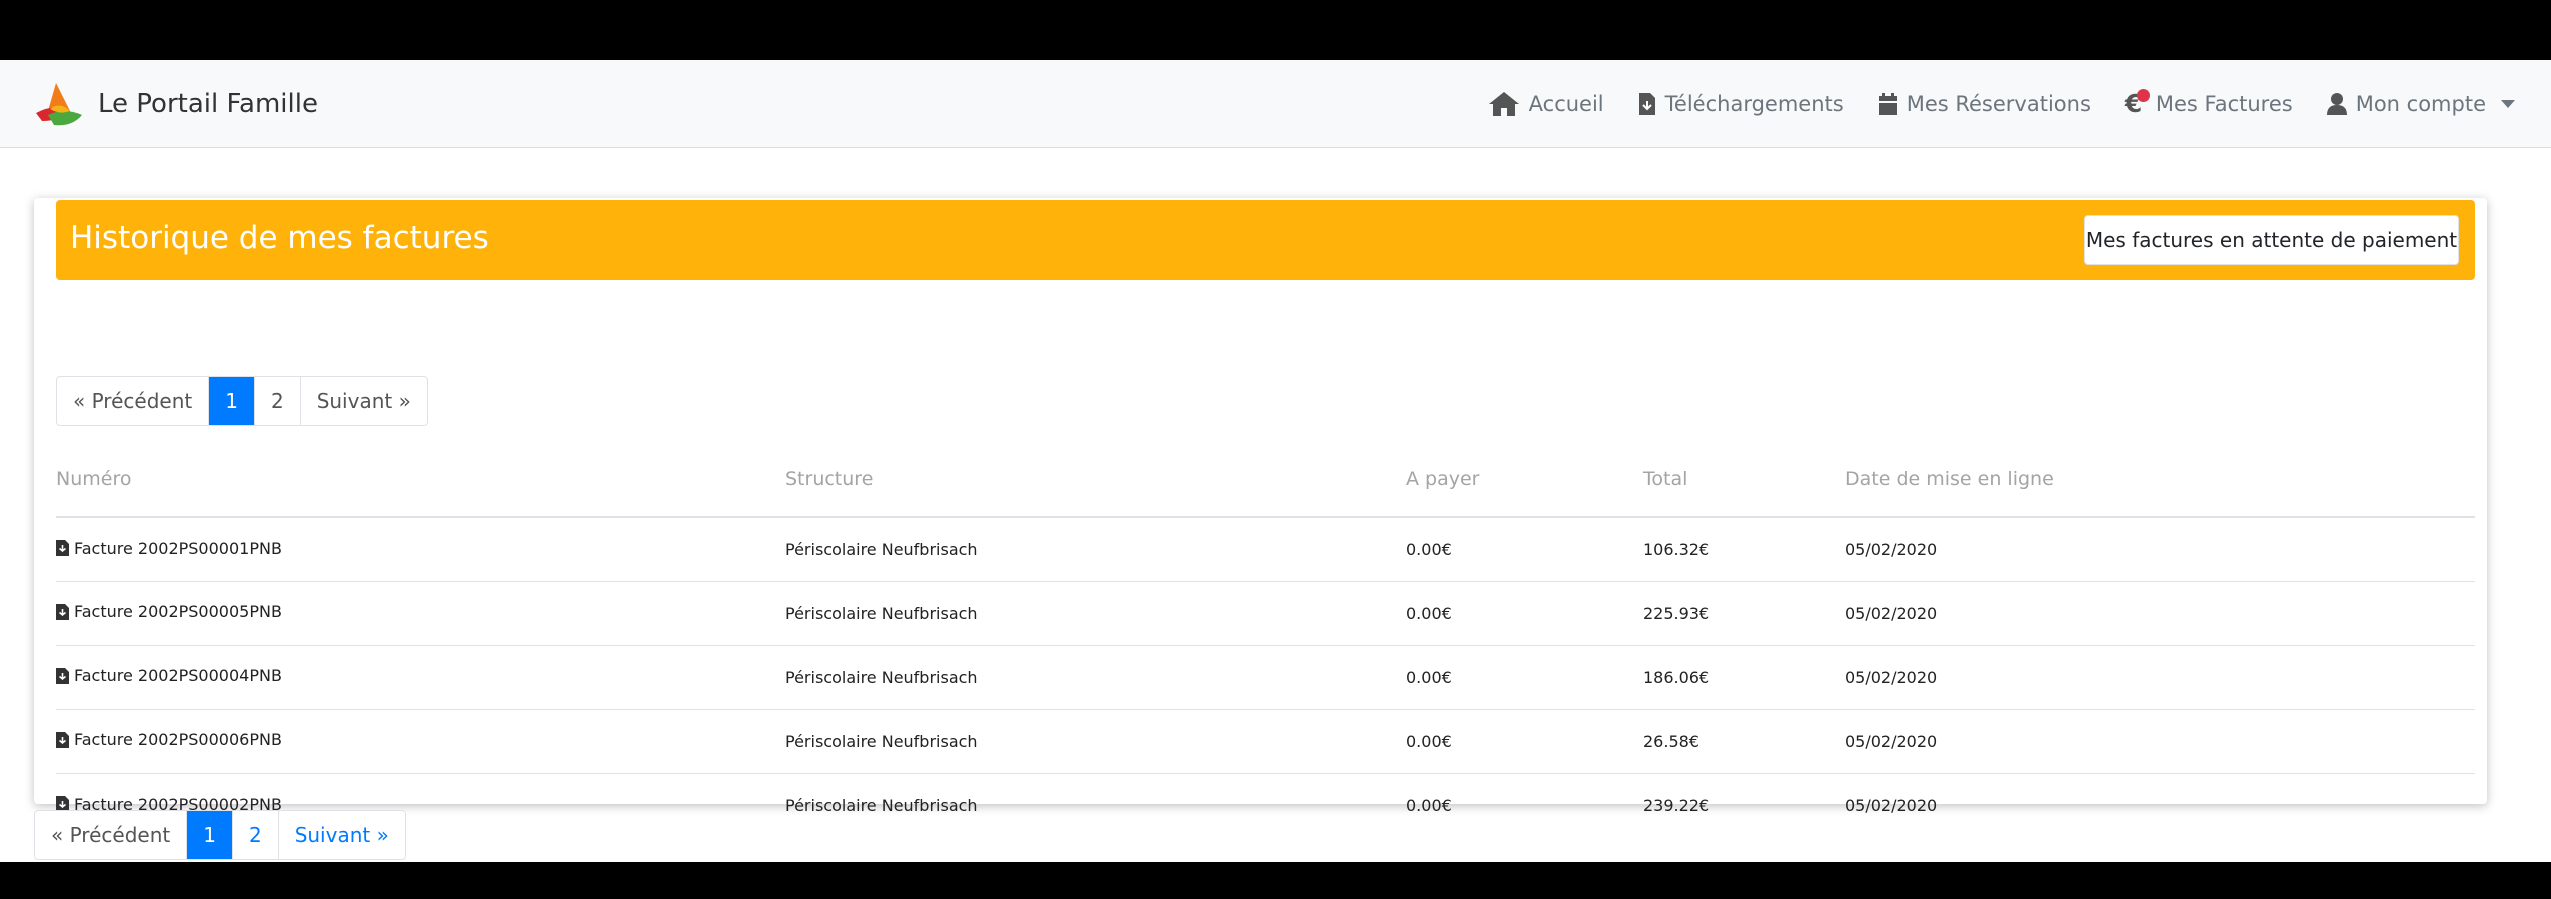  Describe the element at coordinates (1998, 104) in the screenshot. I see `nav-item-label: Mes Réservations` at that location.